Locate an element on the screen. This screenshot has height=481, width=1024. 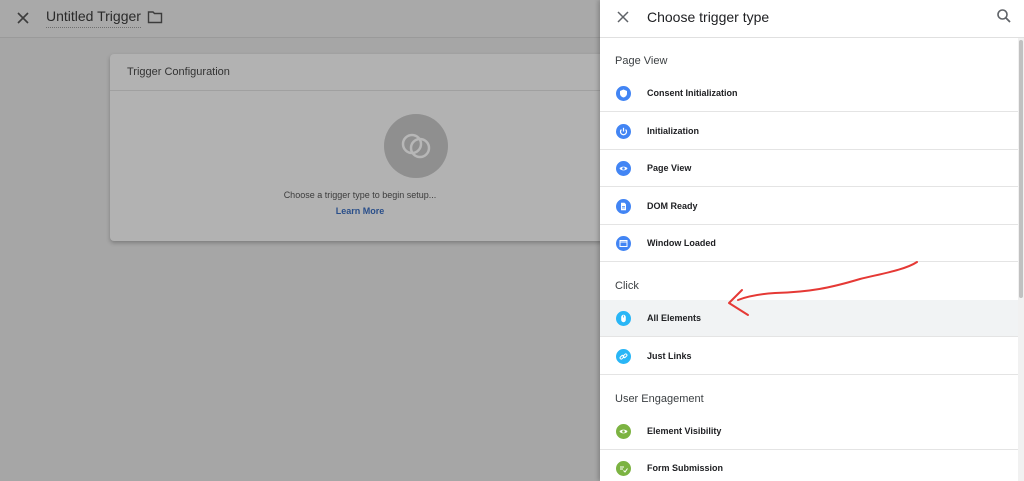
trigger-type-label: All Elements is located at coordinates (674, 318).